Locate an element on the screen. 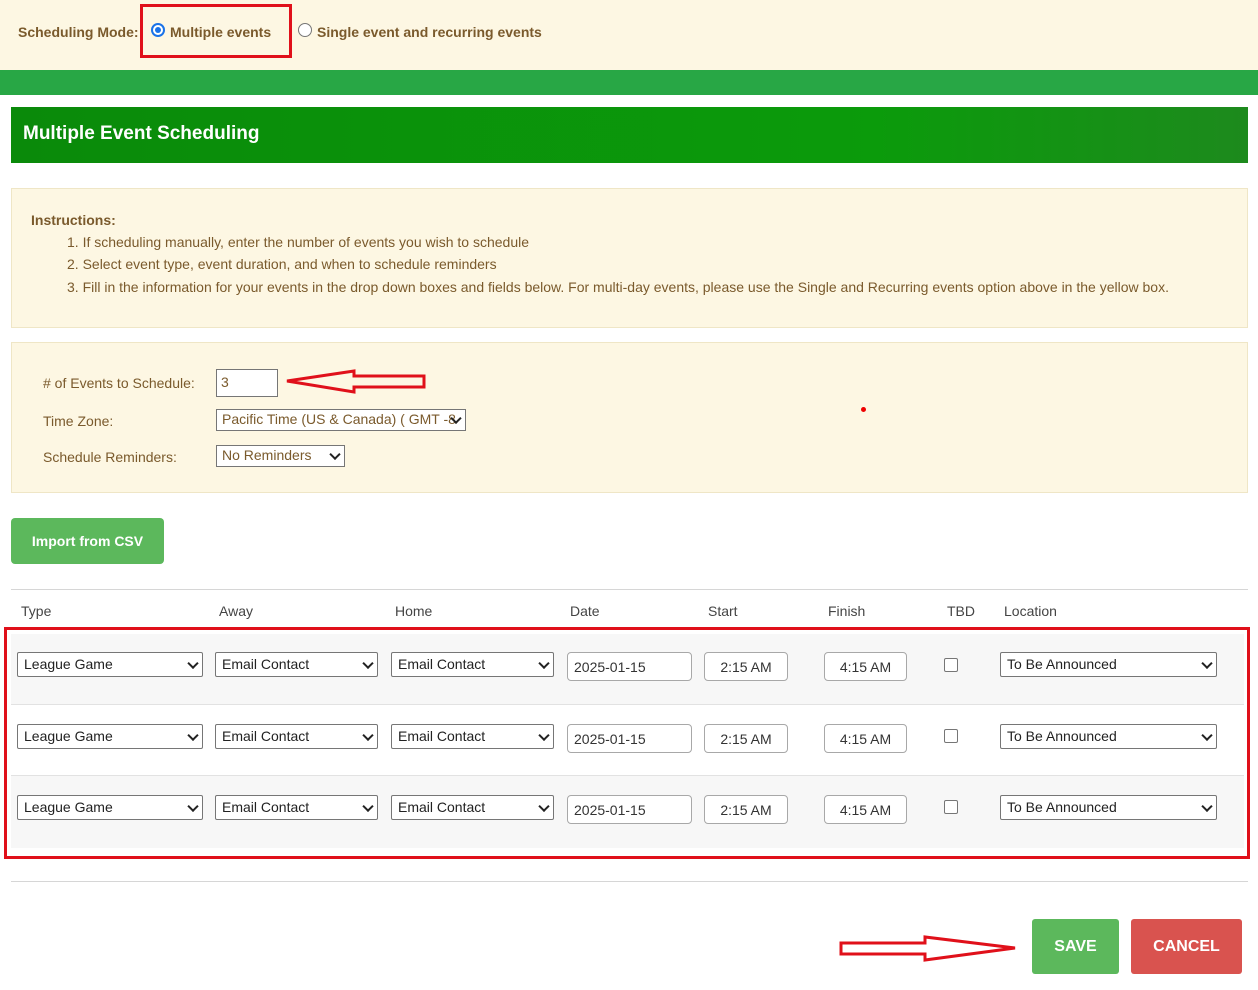  header-start: Start is located at coordinates (723, 611).